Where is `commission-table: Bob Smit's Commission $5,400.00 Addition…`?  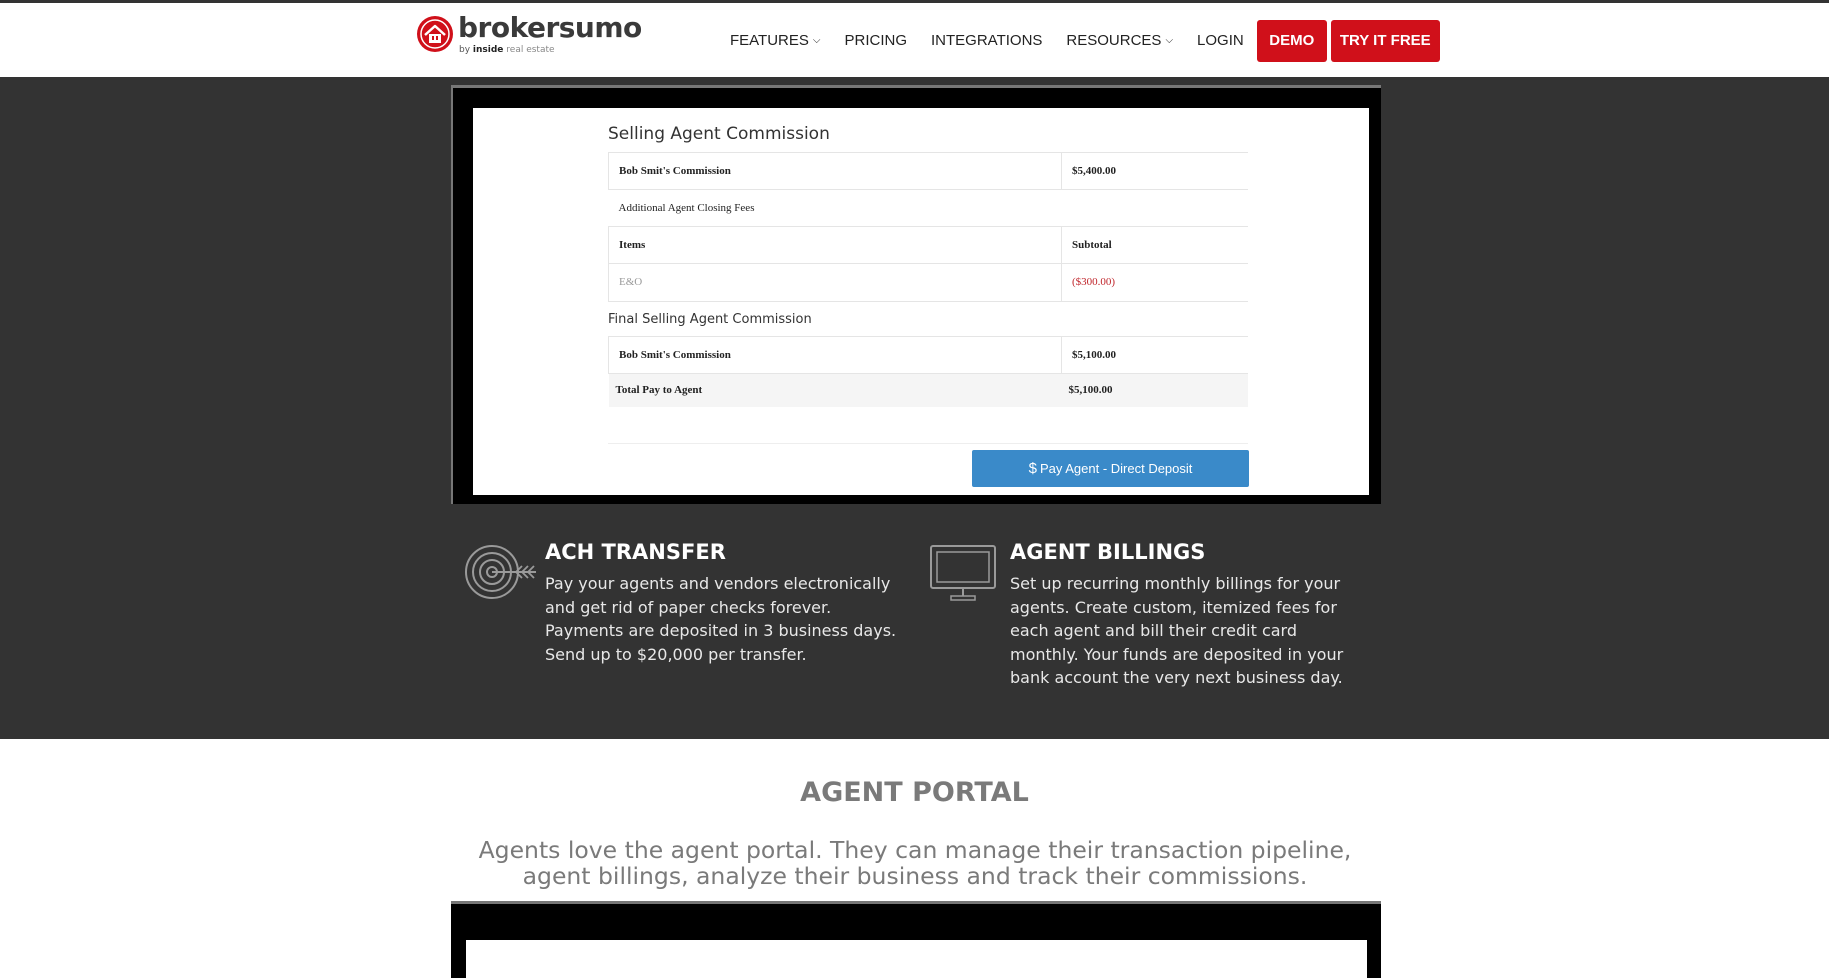
commission-table: Bob Smit's Commission $5,400.00 Addition… is located at coordinates (928, 226).